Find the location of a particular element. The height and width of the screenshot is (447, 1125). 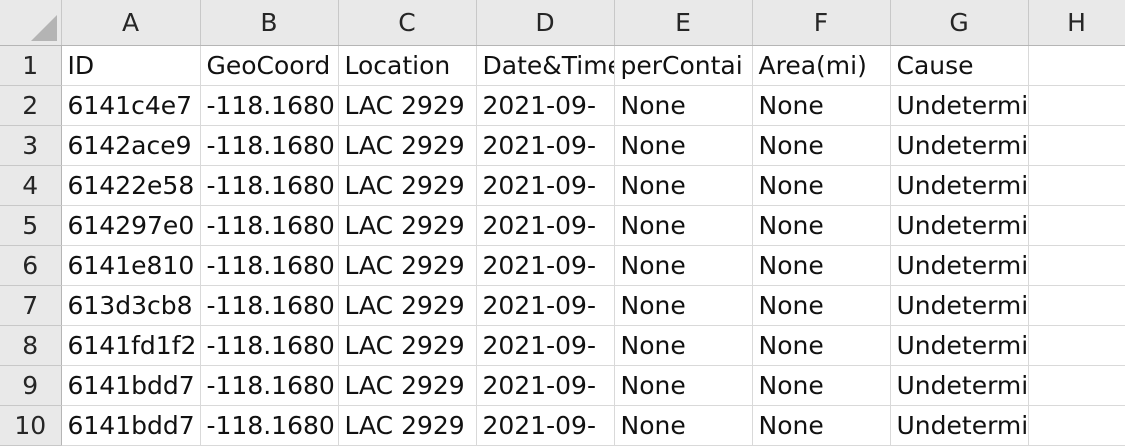

cell-f1: Area(mi) is located at coordinates (821, 65).